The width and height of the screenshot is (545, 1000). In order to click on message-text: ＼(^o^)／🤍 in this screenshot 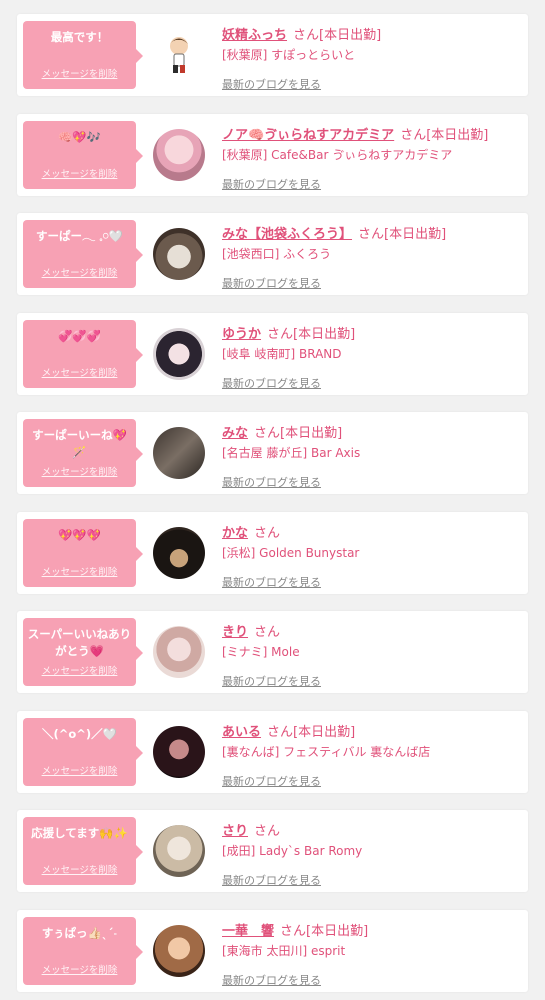, I will do `click(79, 733)`.